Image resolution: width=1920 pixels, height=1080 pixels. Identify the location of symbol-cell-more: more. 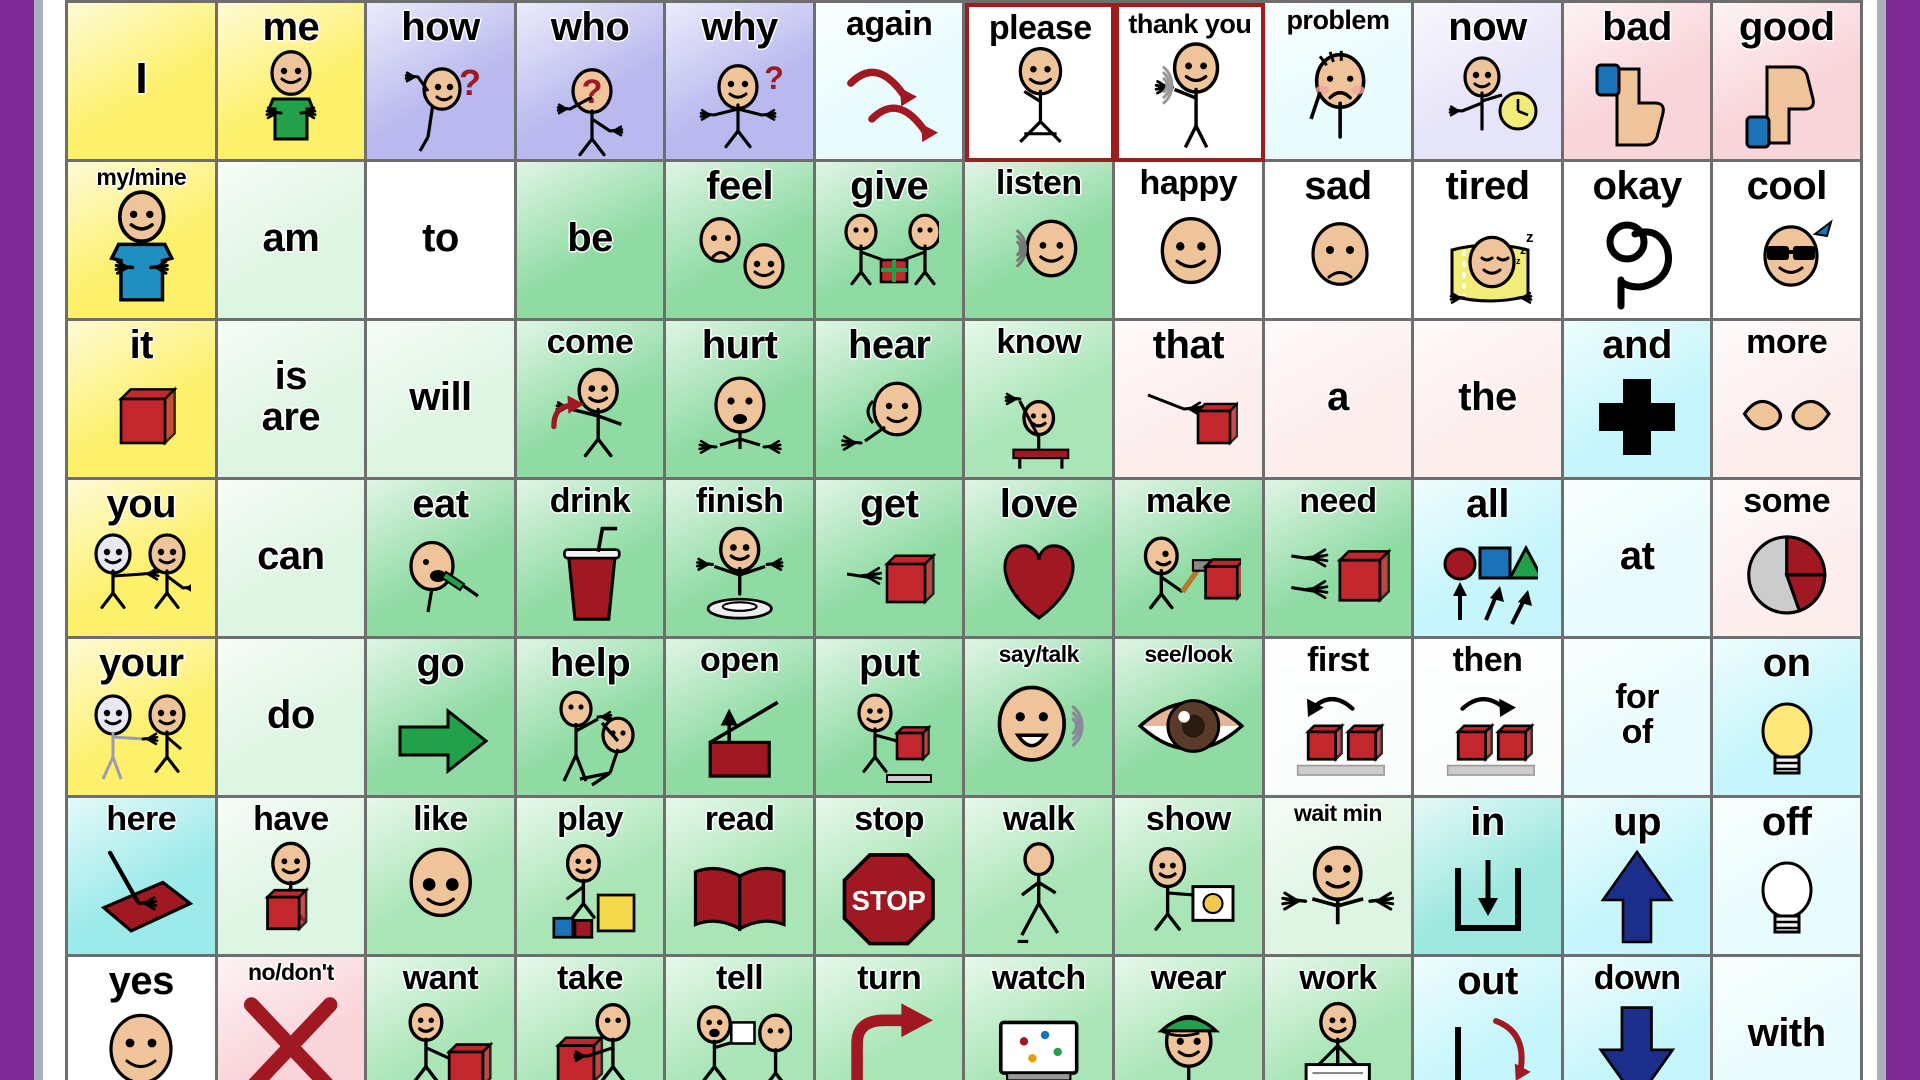
(1788, 400).